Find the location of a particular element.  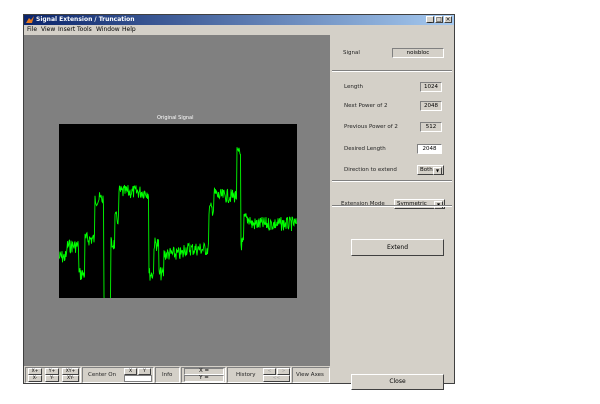

zoom-xy-out-button: XY- is located at coordinates (70, 378).